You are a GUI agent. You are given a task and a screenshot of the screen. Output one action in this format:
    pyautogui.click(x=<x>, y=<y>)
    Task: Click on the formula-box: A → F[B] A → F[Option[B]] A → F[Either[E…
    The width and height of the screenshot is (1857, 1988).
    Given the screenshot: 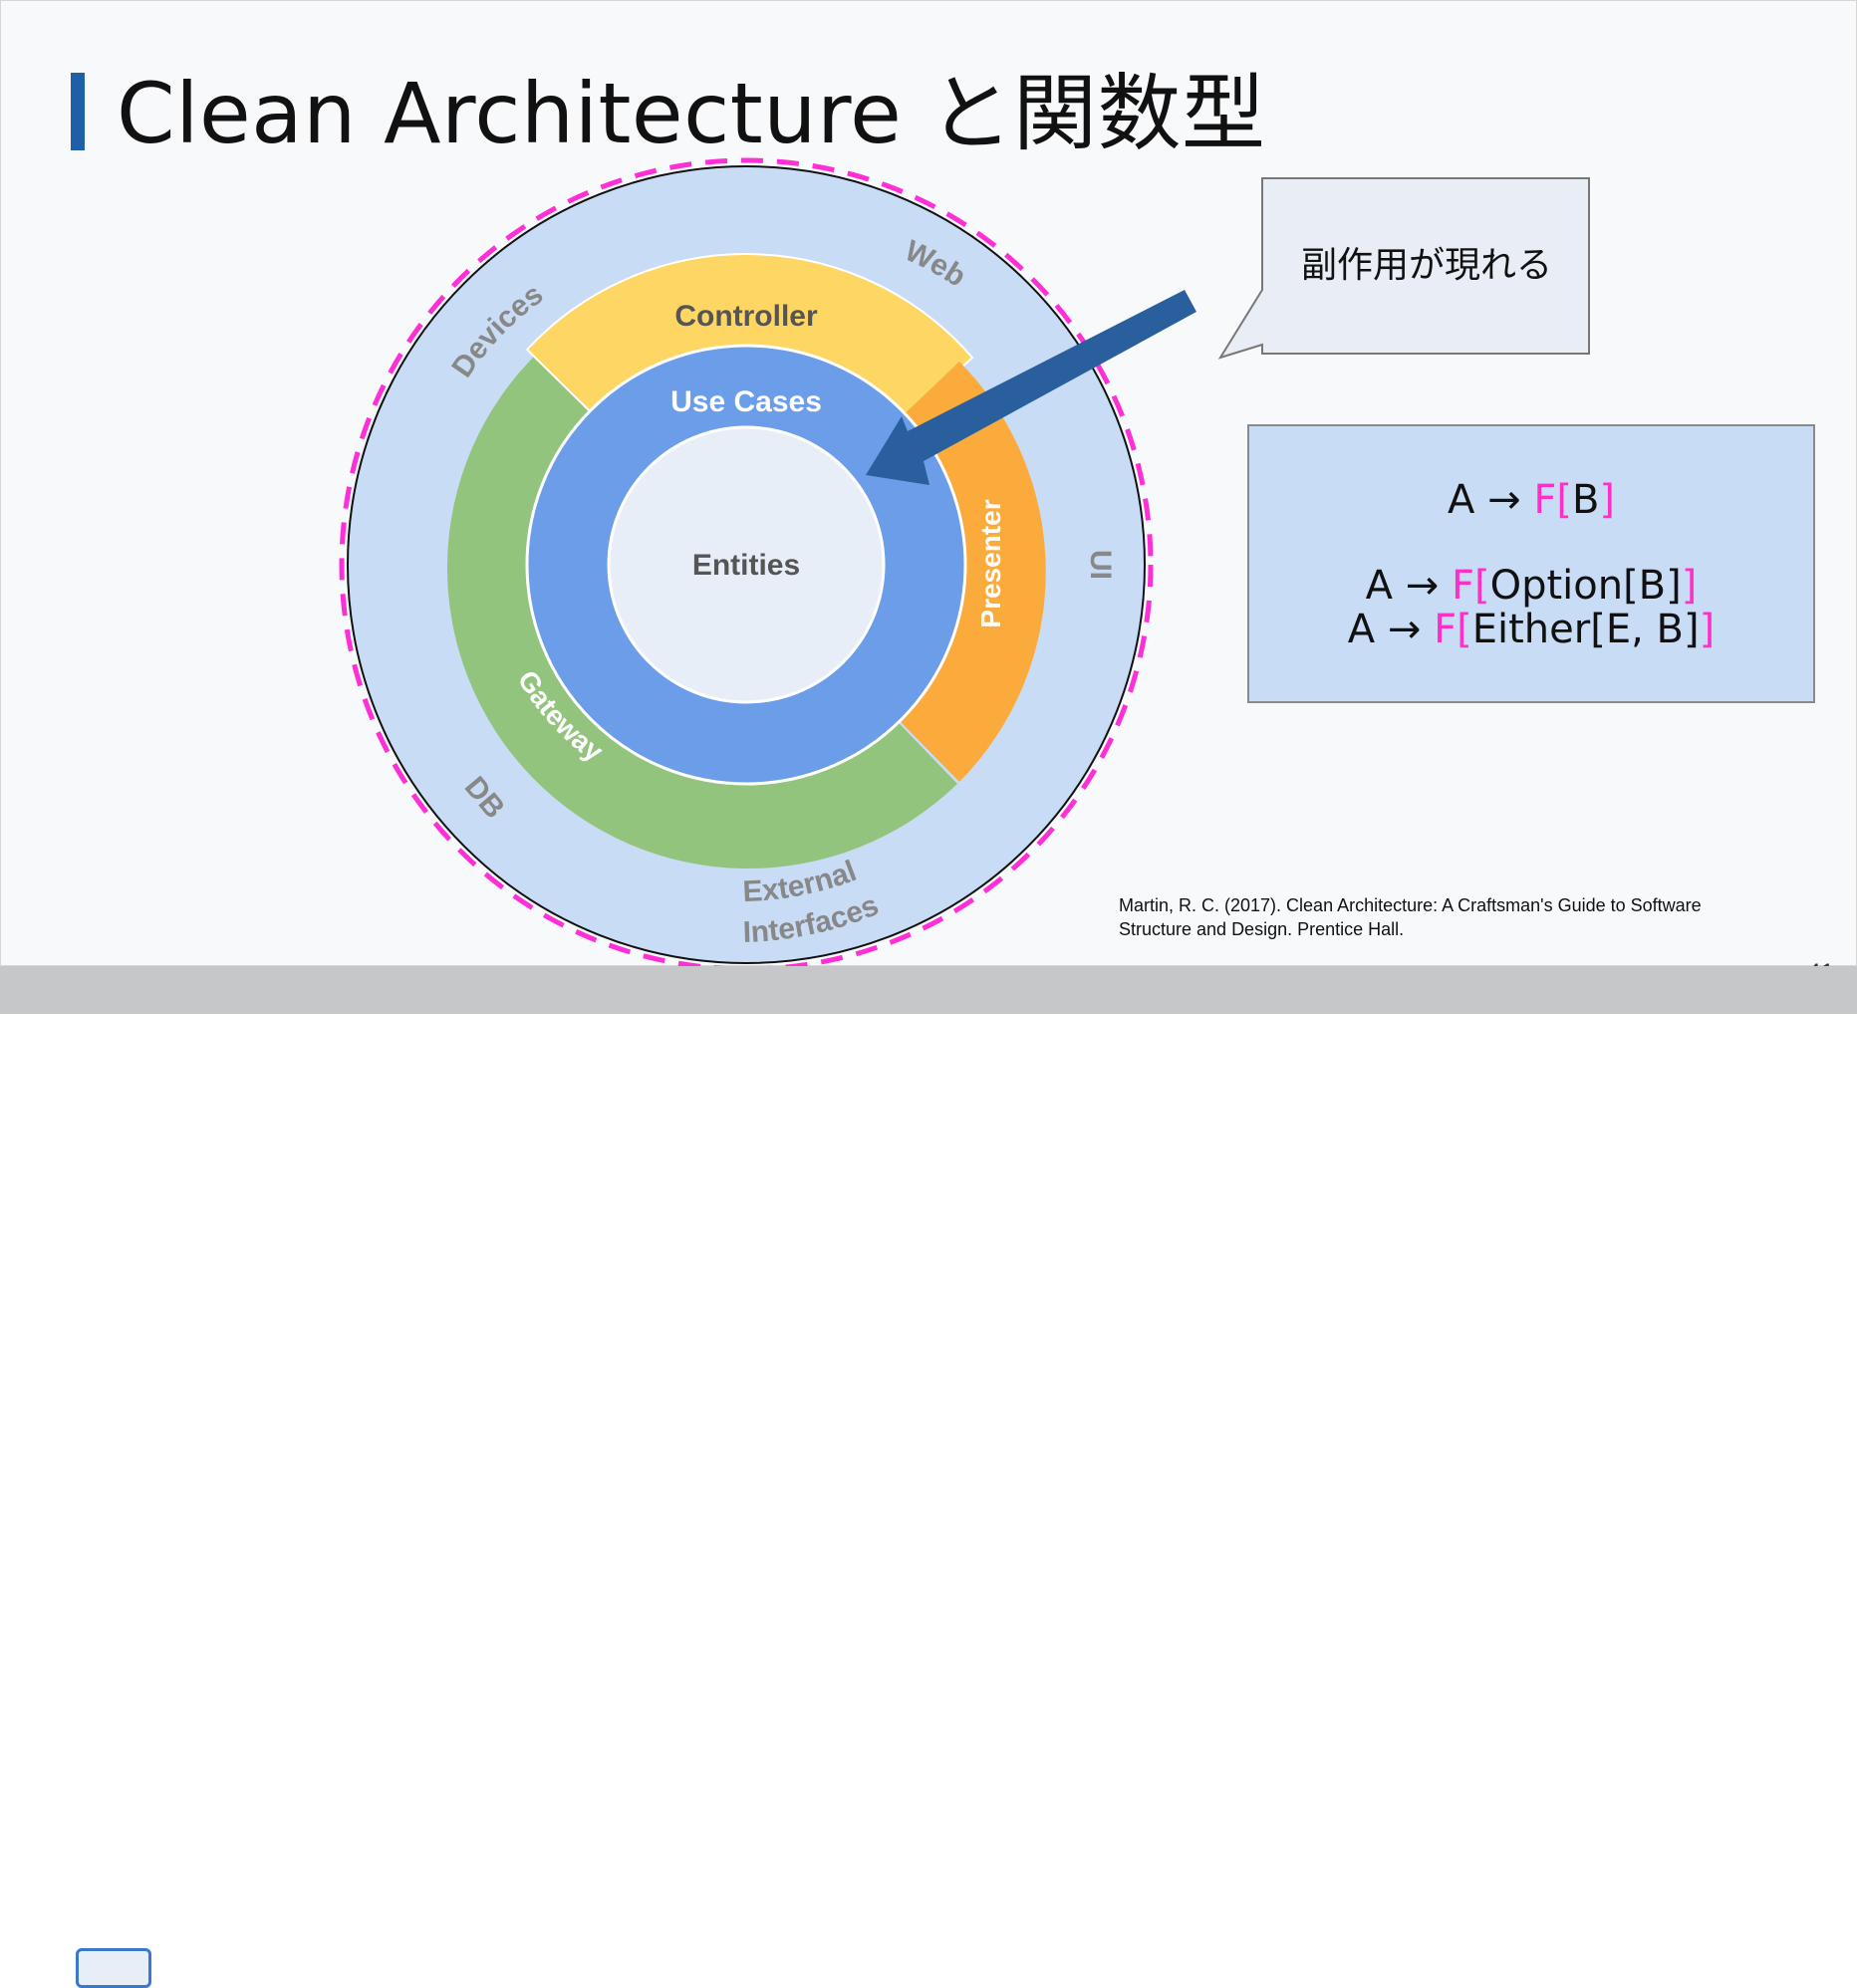 What is the action you would take?
    pyautogui.click(x=1531, y=563)
    